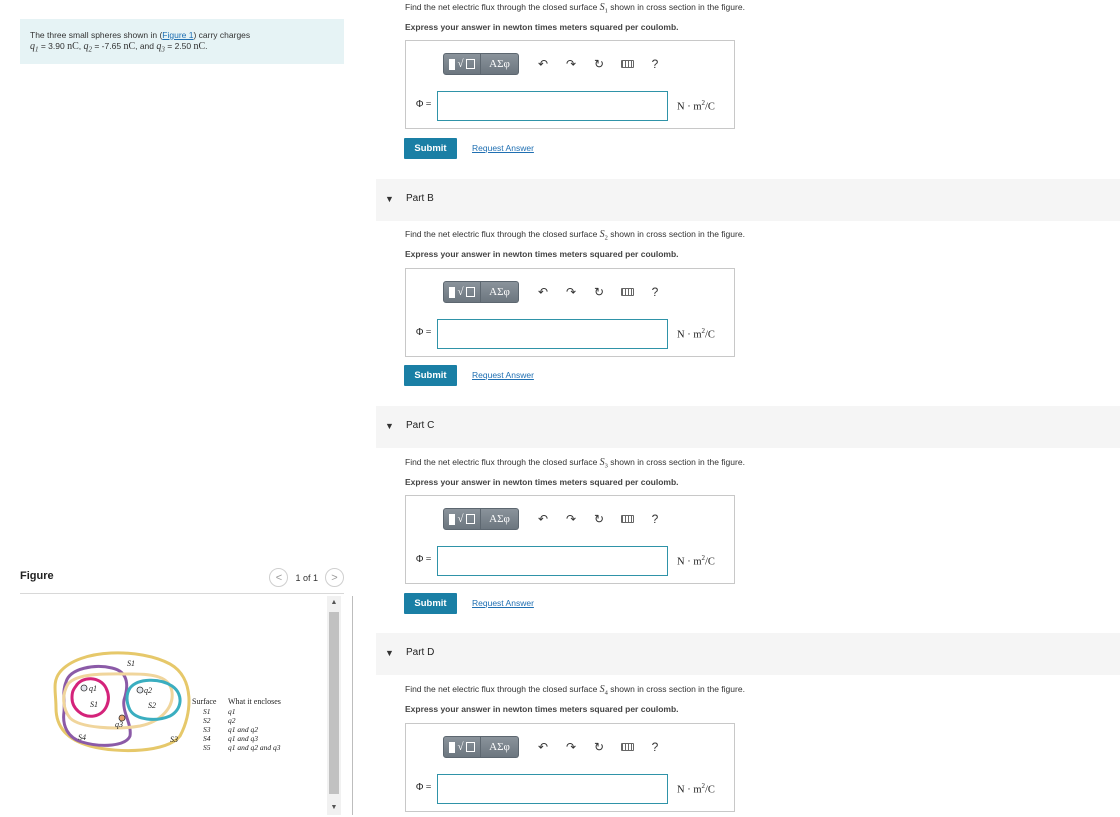 Image resolution: width=1120 pixels, height=817 pixels. What do you see at coordinates (503, 148) in the screenshot?
I see `part-a-request-answer-link: Request Answer` at bounding box center [503, 148].